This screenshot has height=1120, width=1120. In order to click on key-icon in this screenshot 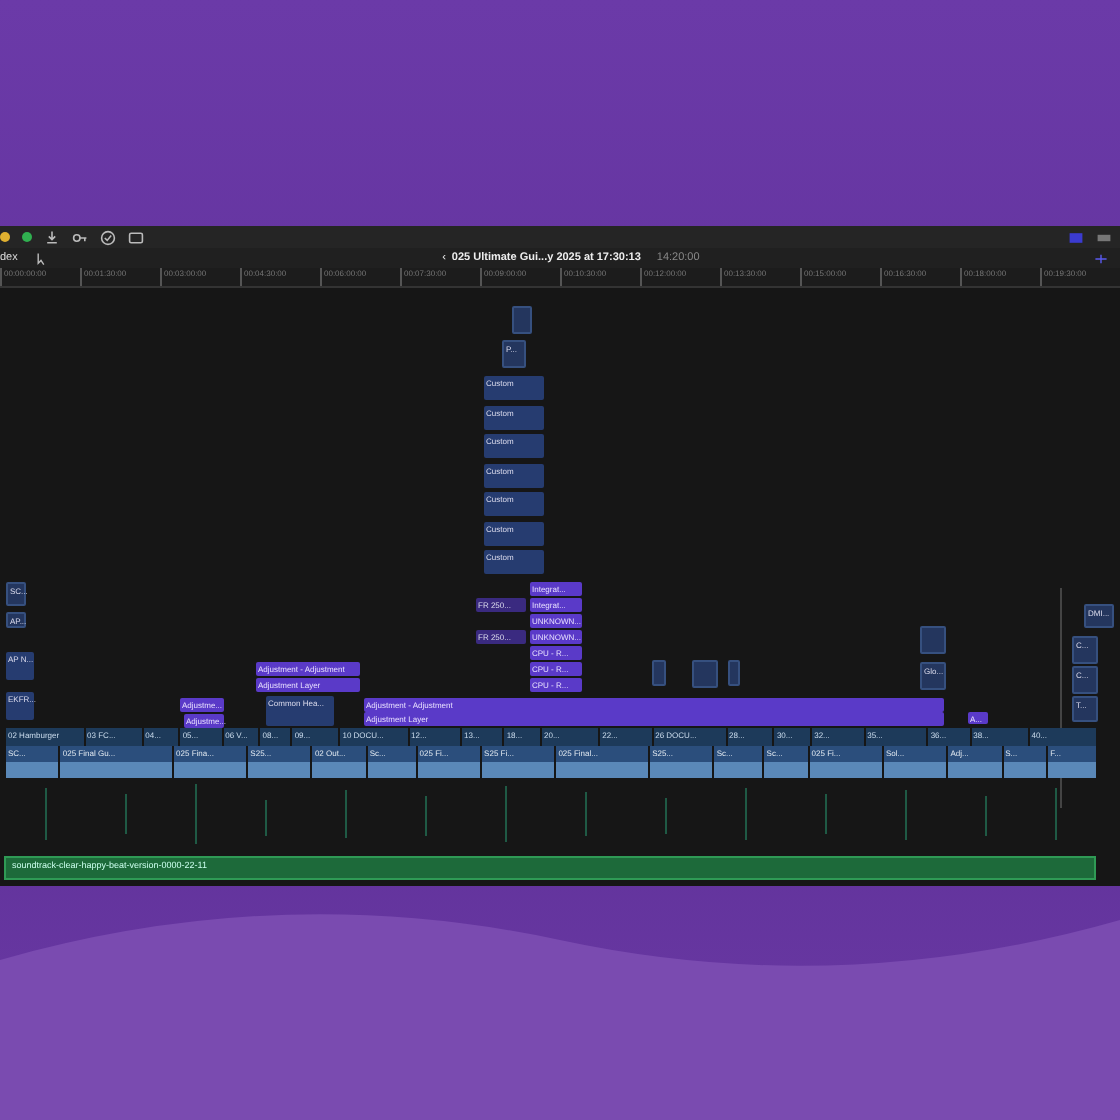, I will do `click(80, 237)`.